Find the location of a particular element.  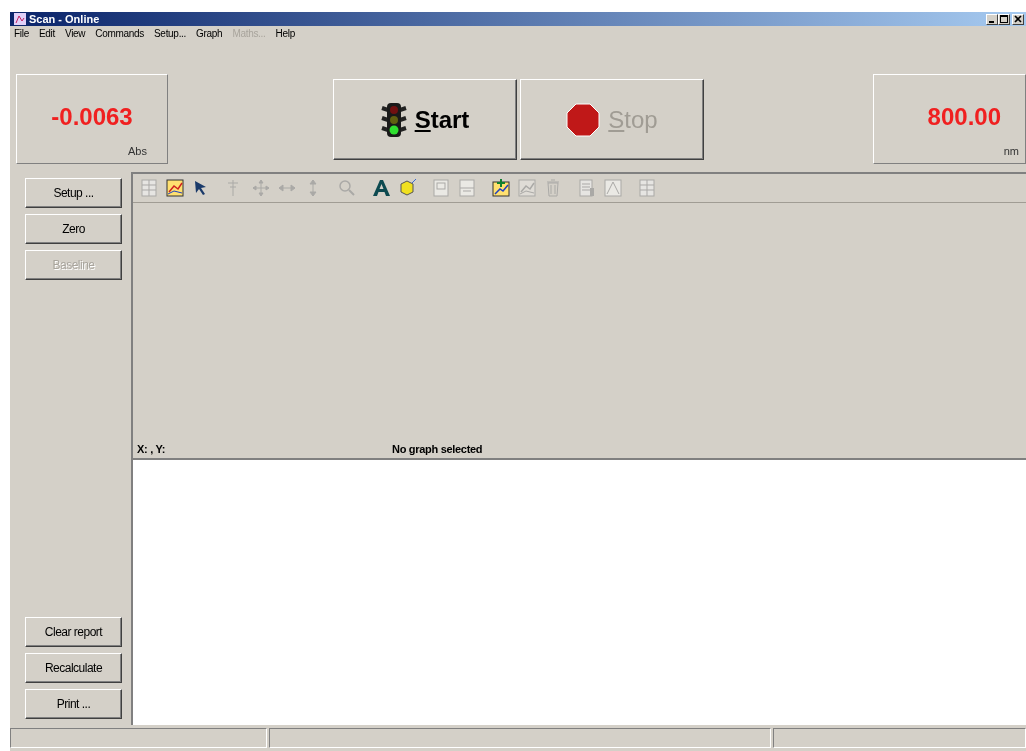

readout-value: -0.0063 is located at coordinates (92, 117).